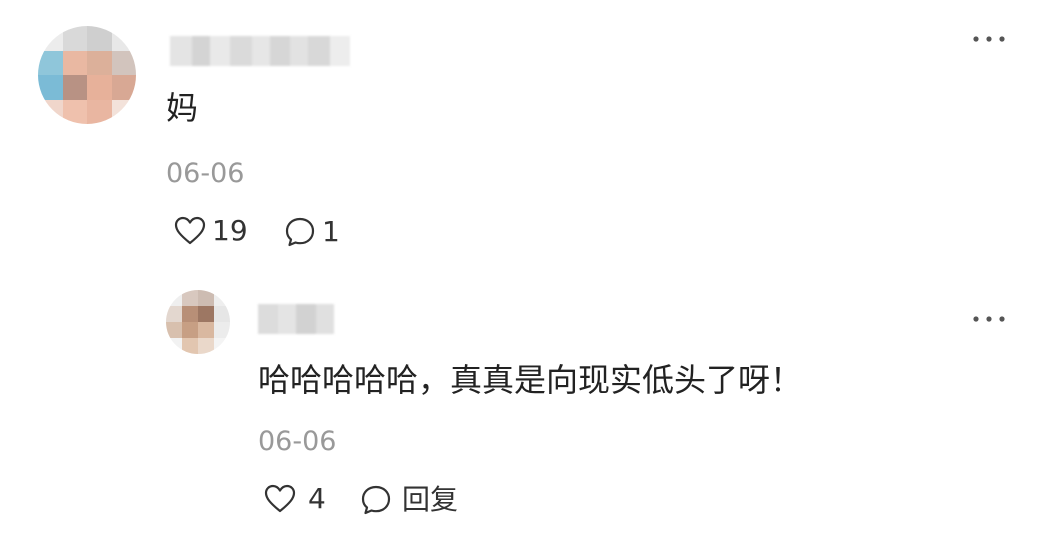 This screenshot has height=538, width=1056. I want to click on reply-count-button: 1, so click(312, 232).